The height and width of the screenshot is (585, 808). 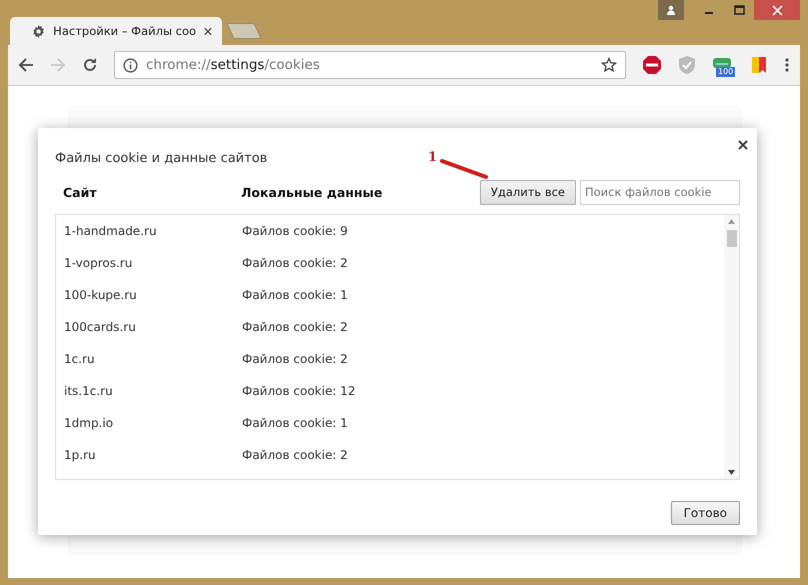 What do you see at coordinates (98, 263) in the screenshot?
I see `site-name: 1-vopros.ru` at bounding box center [98, 263].